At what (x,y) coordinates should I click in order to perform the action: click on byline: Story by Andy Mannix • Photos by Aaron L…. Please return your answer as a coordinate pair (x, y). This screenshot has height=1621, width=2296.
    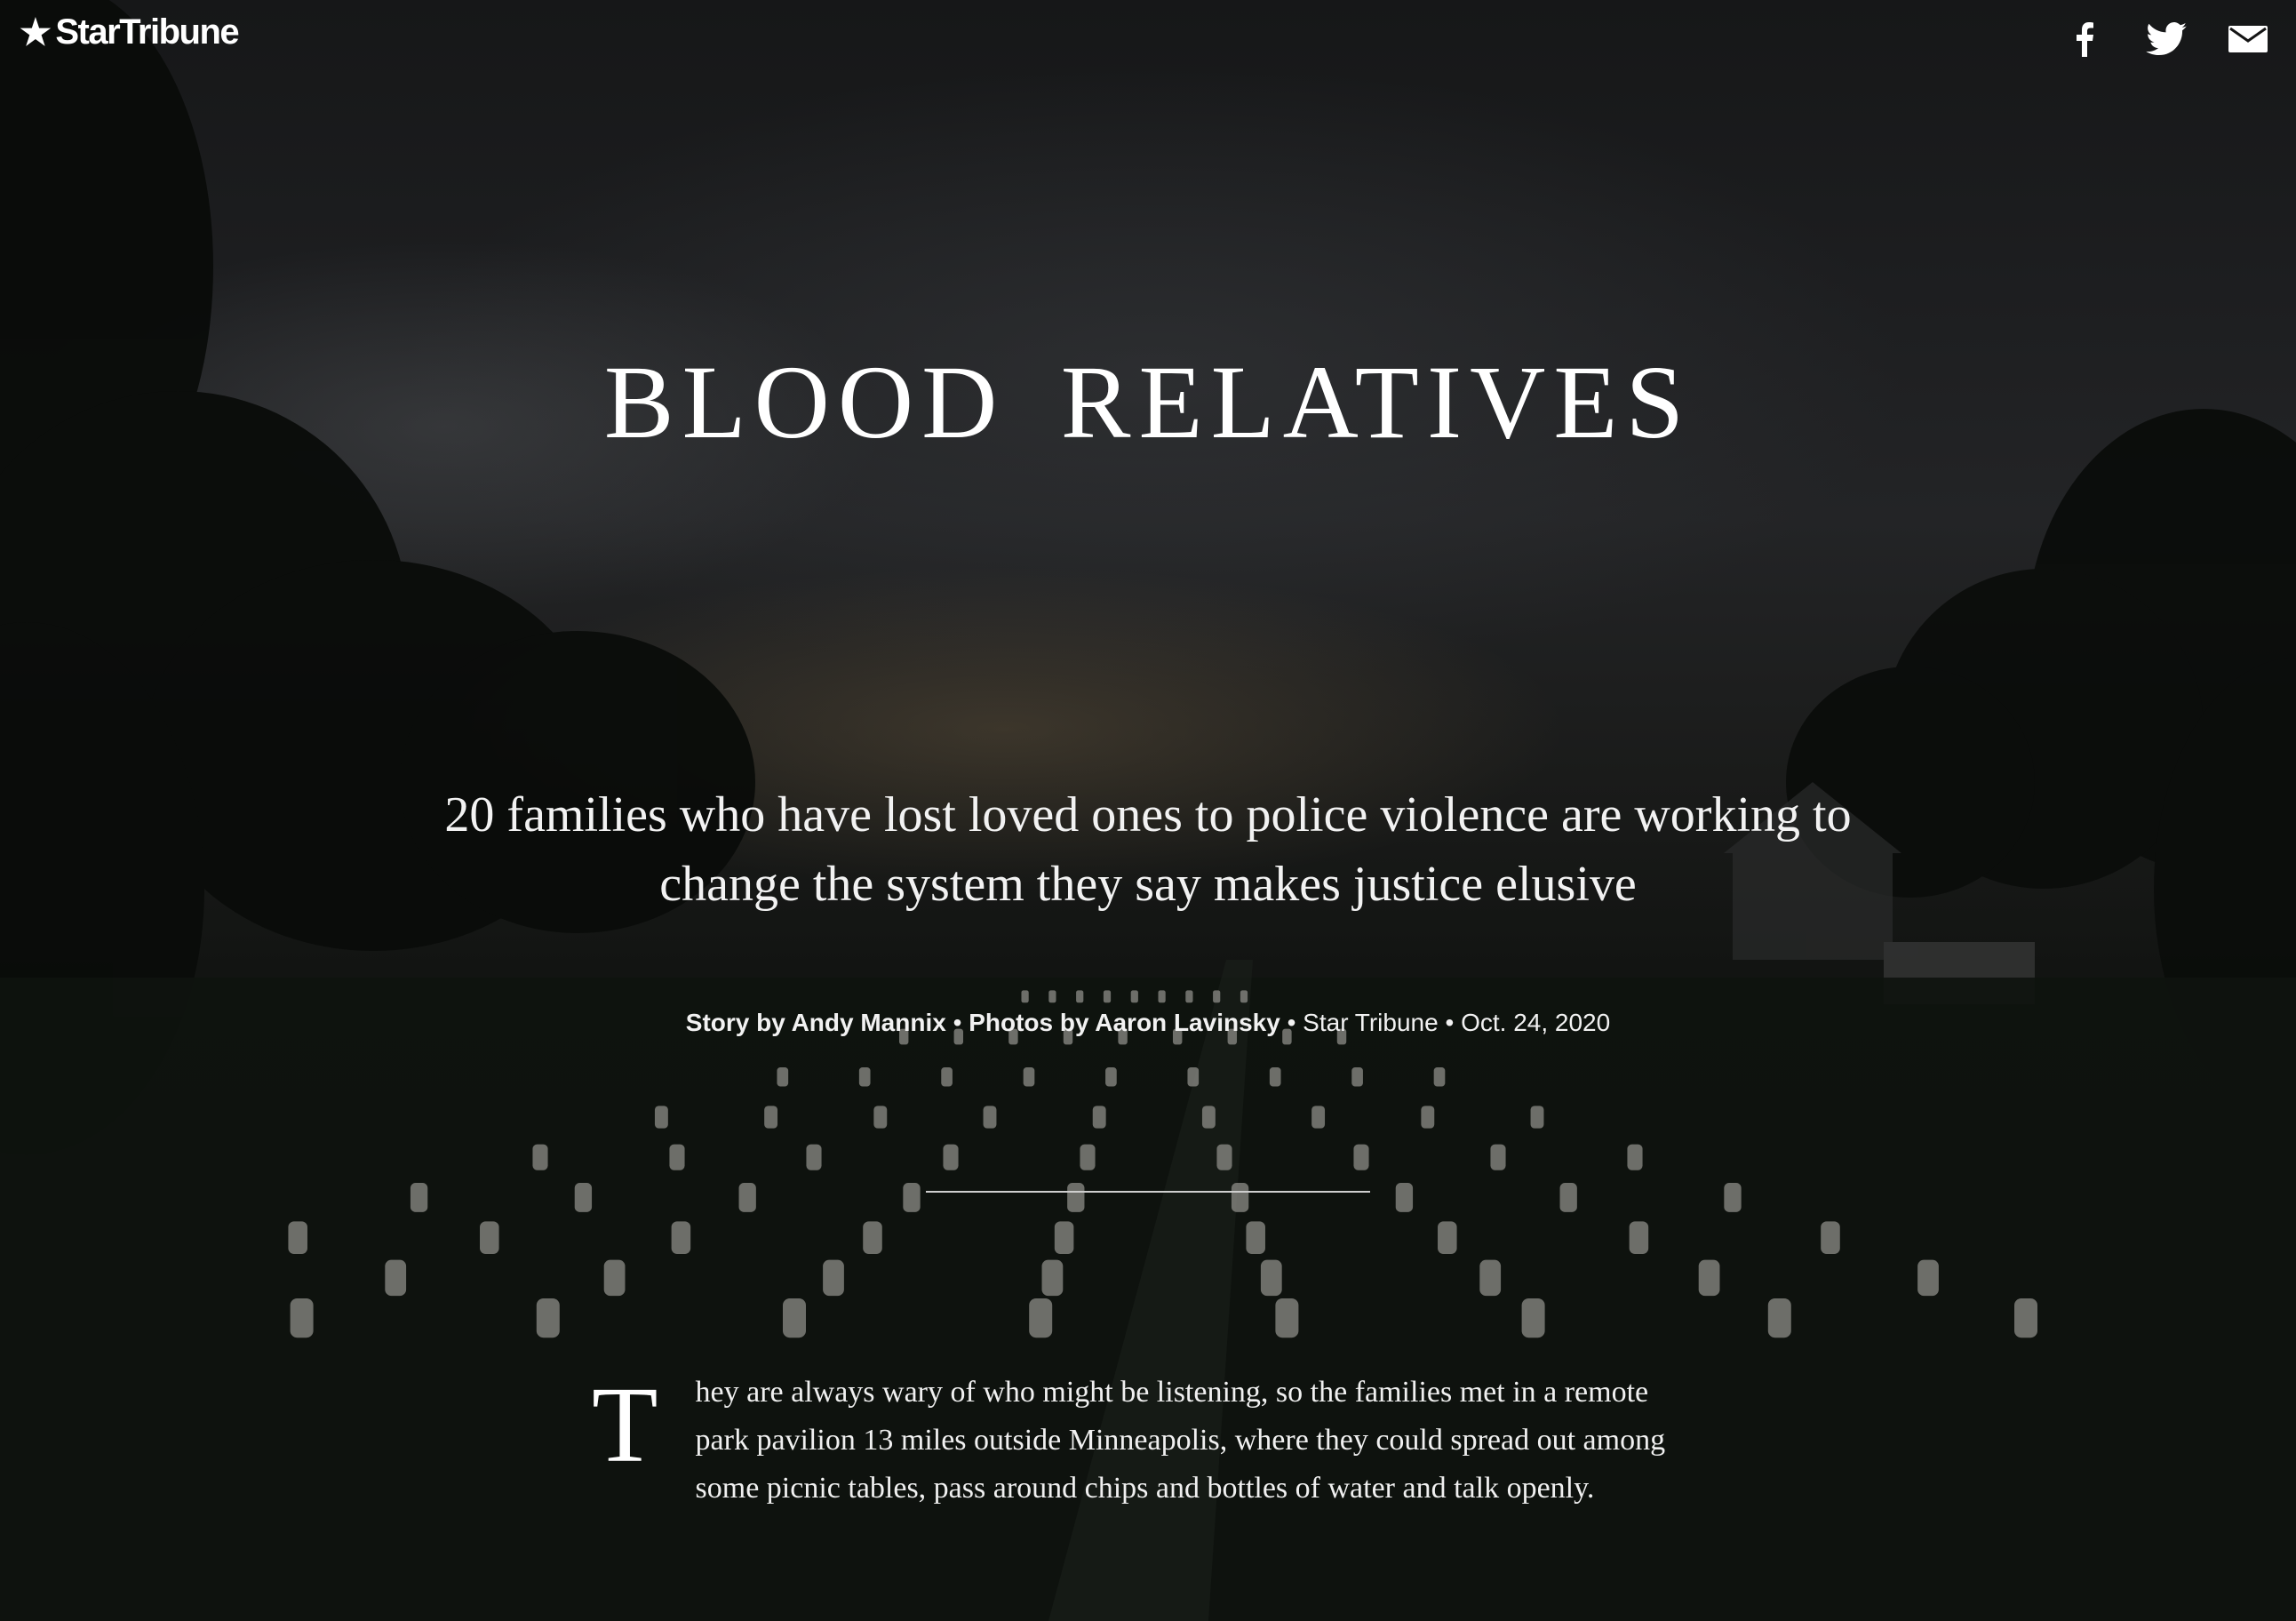
    Looking at the image, I should click on (1148, 1023).